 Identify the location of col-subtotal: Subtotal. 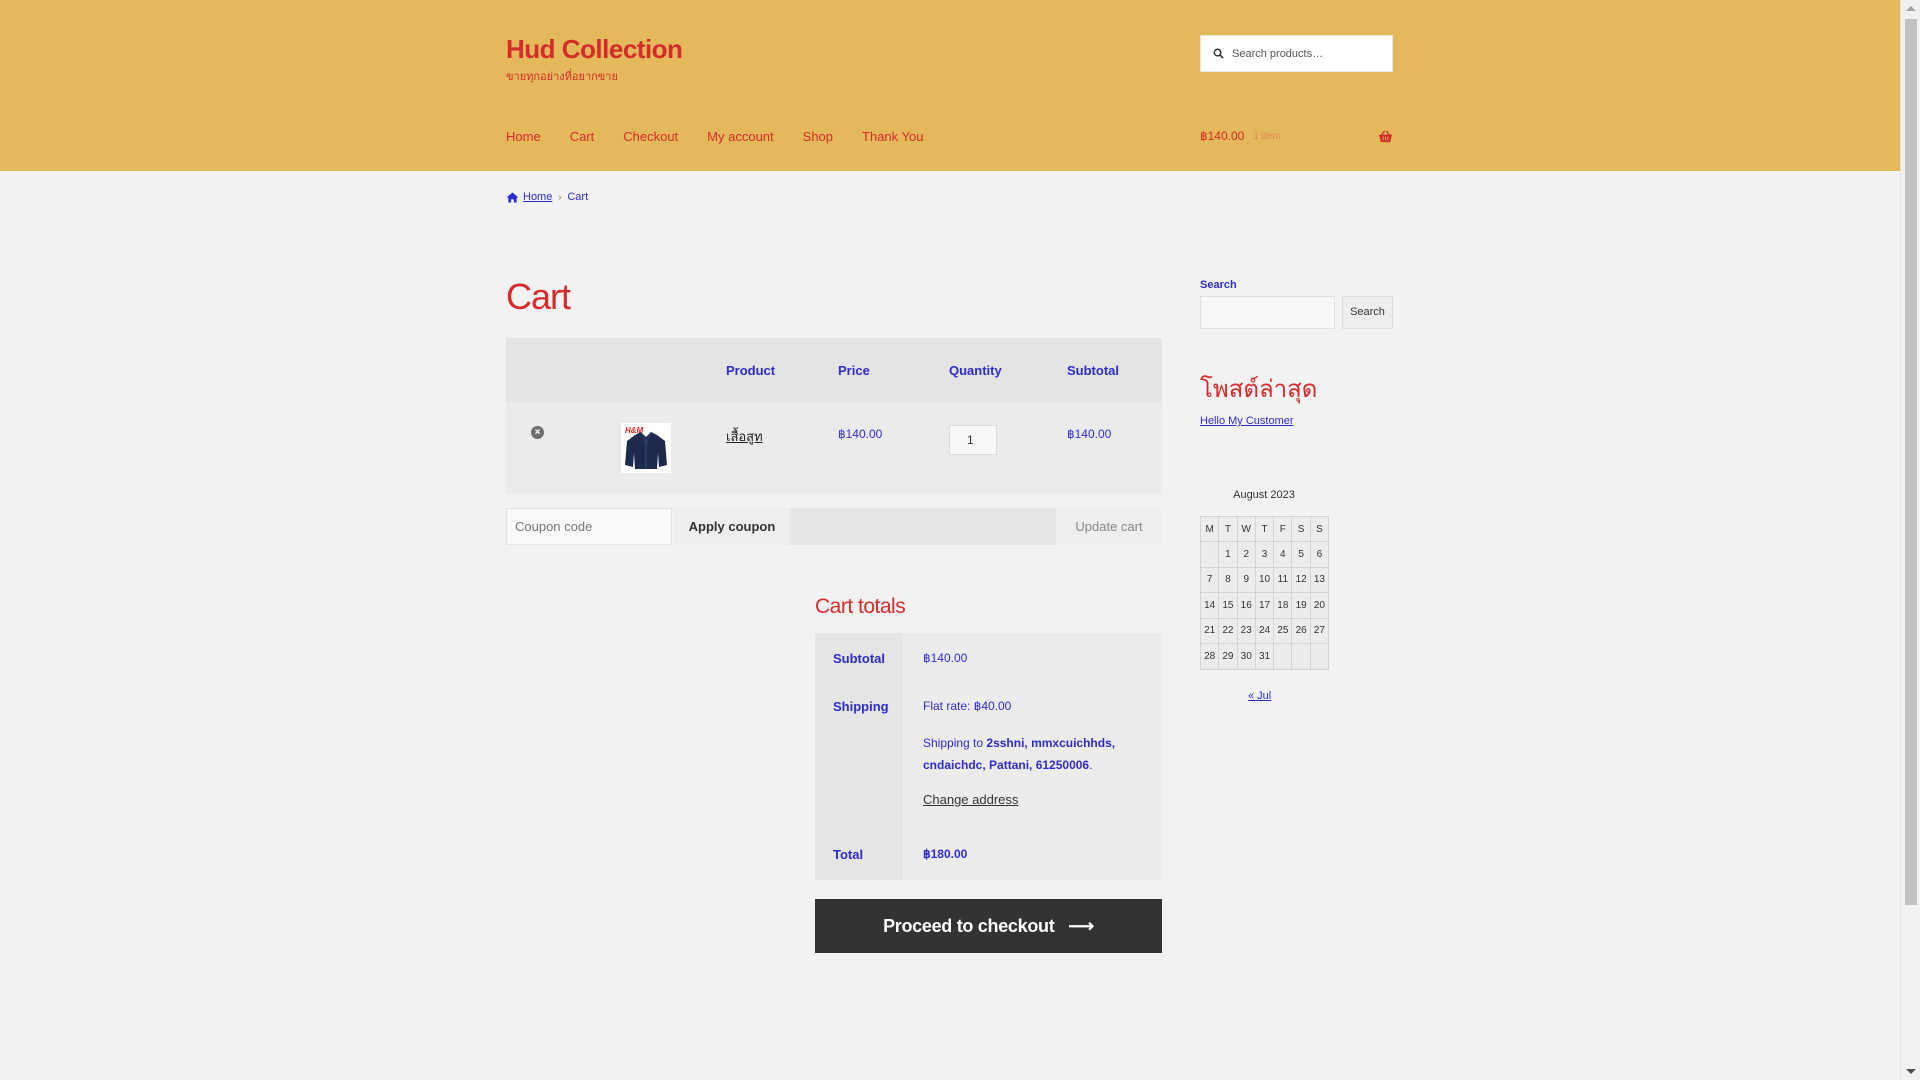
(1093, 370).